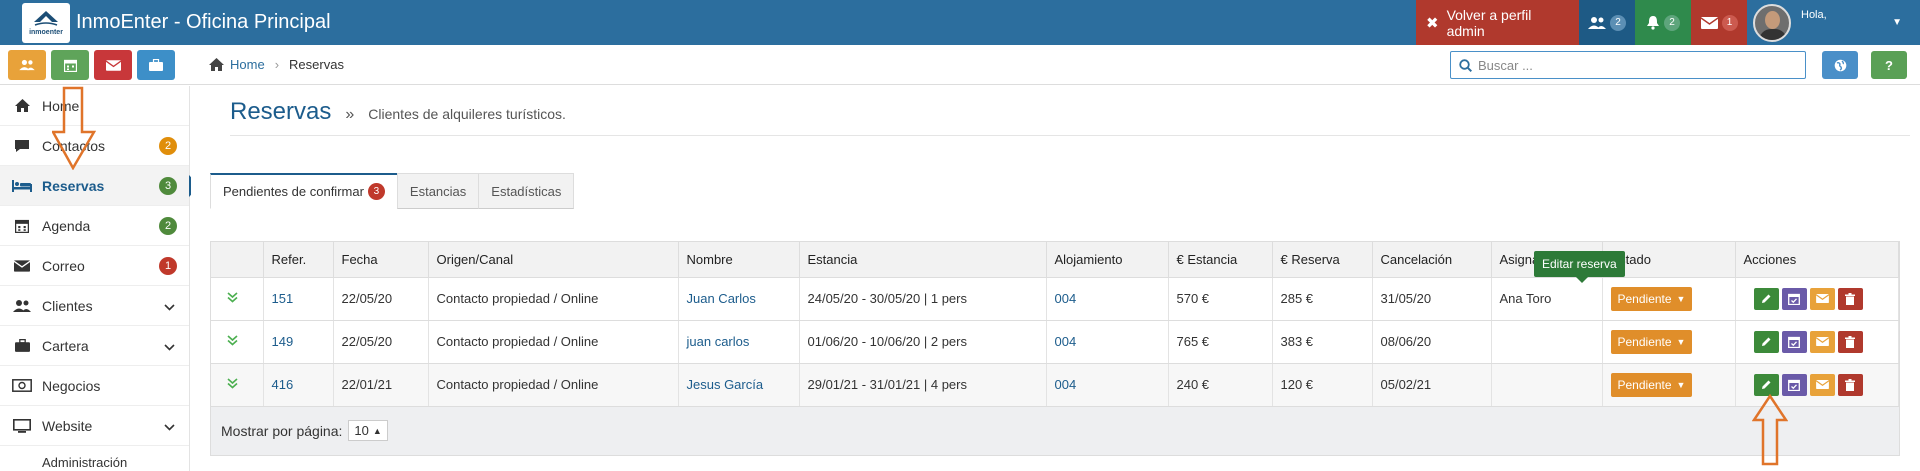 The image size is (1920, 471). What do you see at coordinates (1579, 267) in the screenshot?
I see `edit-tooltip: Editar reserva` at bounding box center [1579, 267].